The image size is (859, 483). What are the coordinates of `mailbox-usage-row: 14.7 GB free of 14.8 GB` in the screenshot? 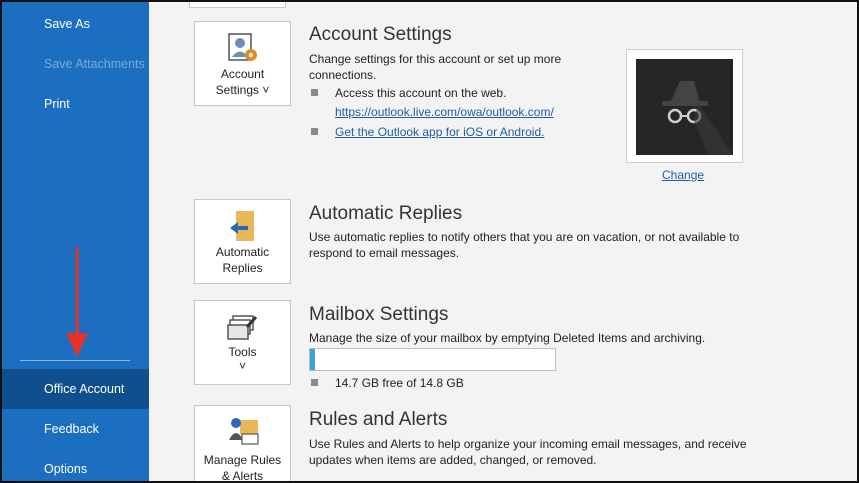 It's located at (387, 383).